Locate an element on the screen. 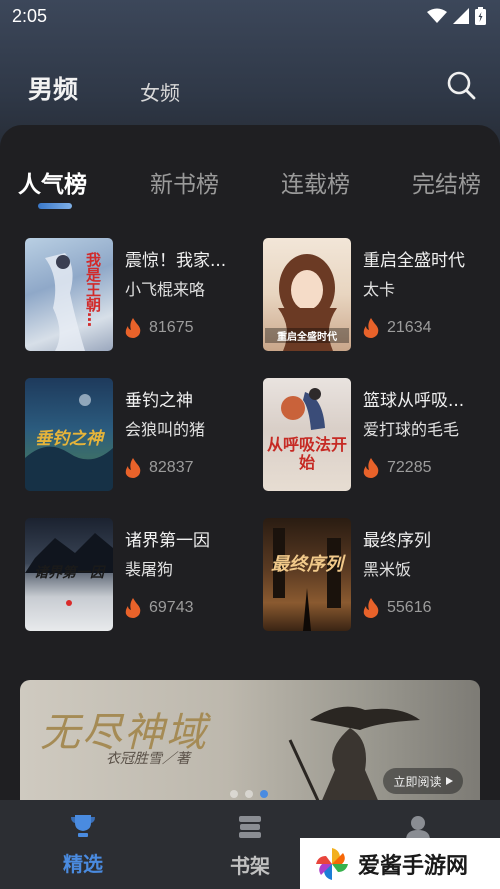 Image resolution: width=500 pixels, height=889 pixels. heat-count: 55616 is located at coordinates (409, 607).